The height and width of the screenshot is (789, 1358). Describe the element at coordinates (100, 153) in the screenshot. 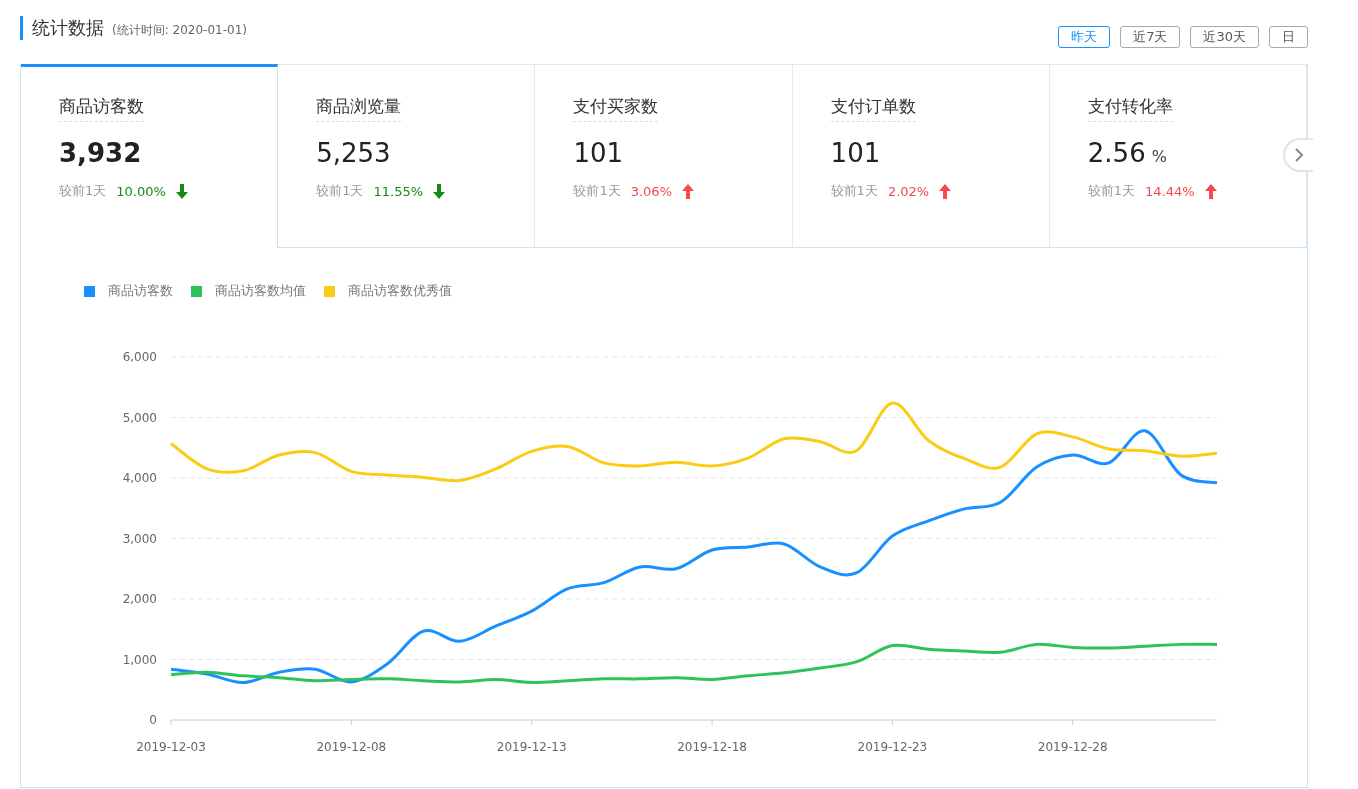

I see `metric-value: 3,932` at that location.